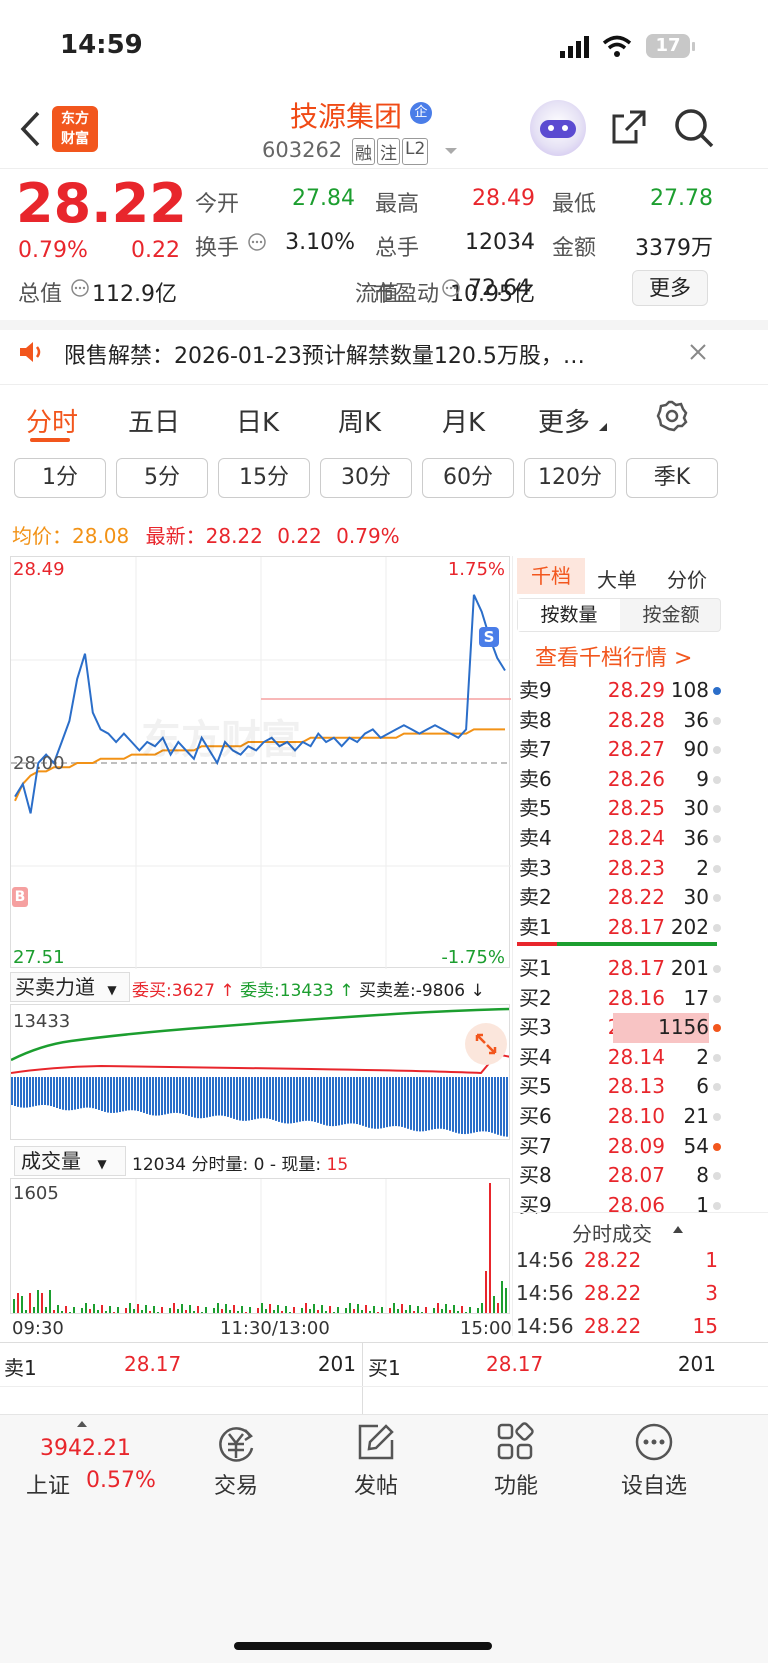  What do you see at coordinates (564, 420) in the screenshot?
I see `tab-more: 更多` at bounding box center [564, 420].